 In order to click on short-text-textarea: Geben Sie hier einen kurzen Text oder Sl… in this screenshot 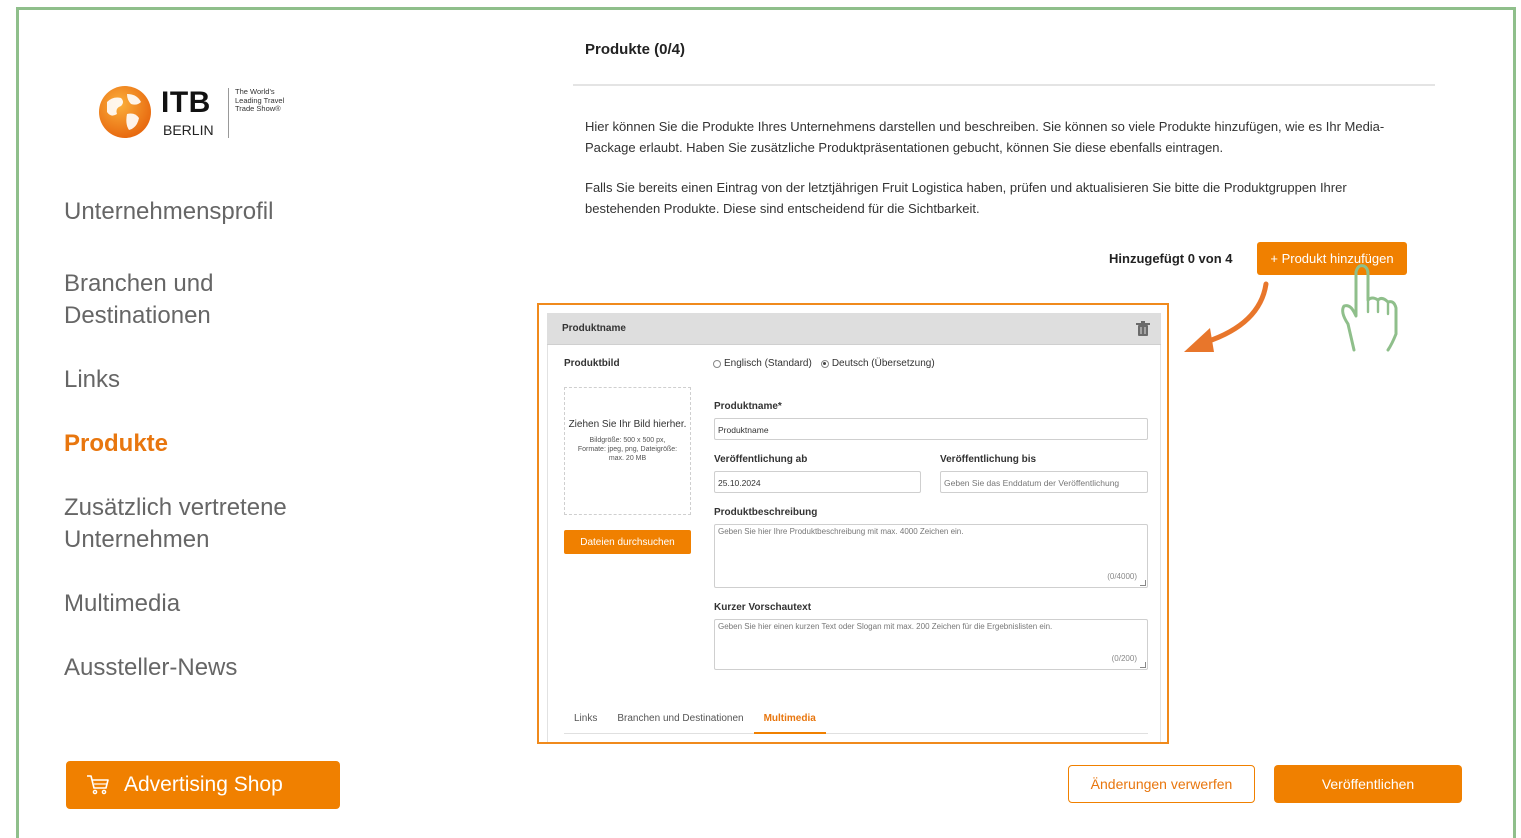, I will do `click(931, 644)`.